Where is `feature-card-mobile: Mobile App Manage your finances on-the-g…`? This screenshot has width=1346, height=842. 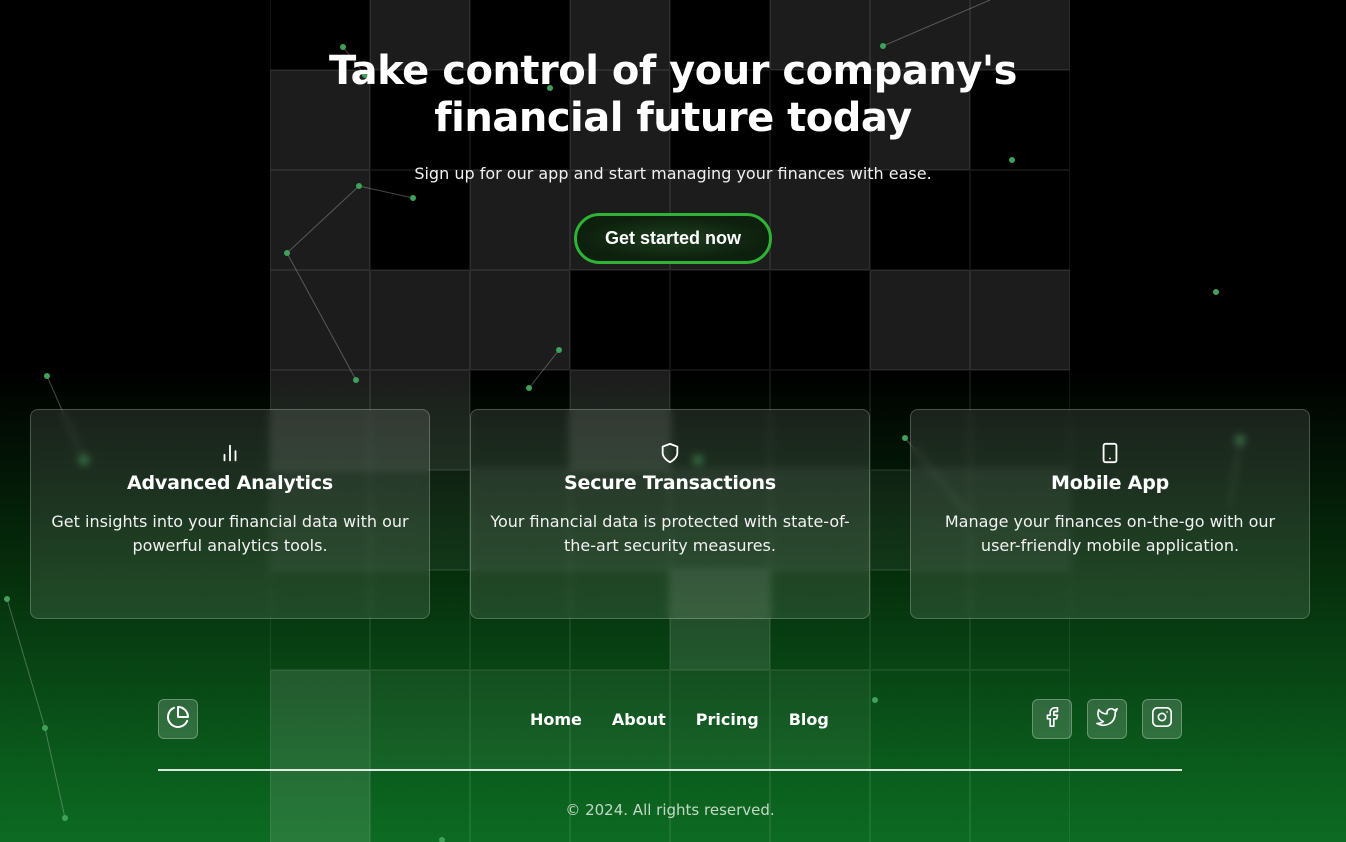
feature-card-mobile: Mobile App Manage your finances on-the-g… is located at coordinates (1110, 514).